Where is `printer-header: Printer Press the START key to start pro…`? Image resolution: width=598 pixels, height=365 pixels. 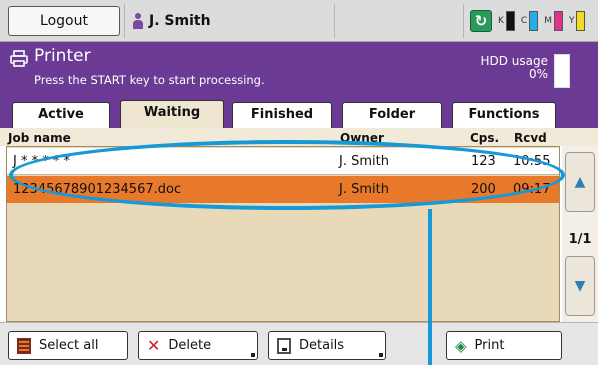
printer-header: Printer Press the START key to start pro… is located at coordinates (299, 68).